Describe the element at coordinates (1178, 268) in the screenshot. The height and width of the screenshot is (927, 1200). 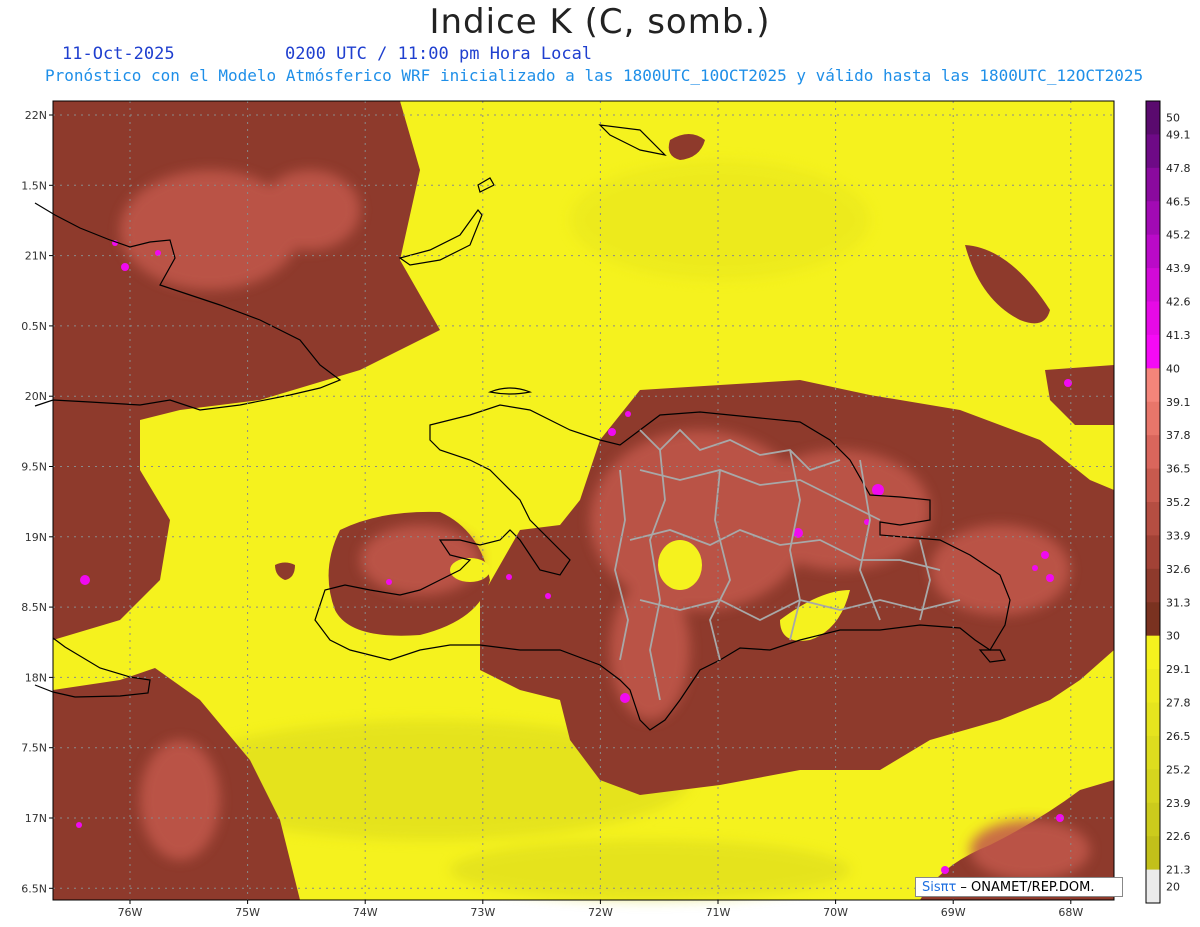
I see `colorbar-label: 43.9` at that location.